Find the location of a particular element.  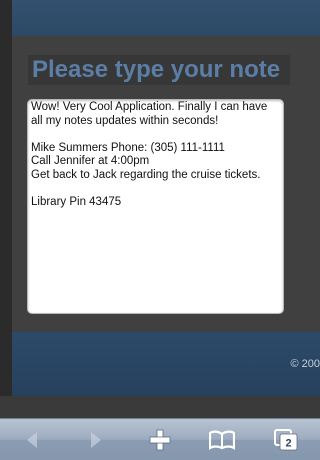

plus-icon is located at coordinates (160, 440).